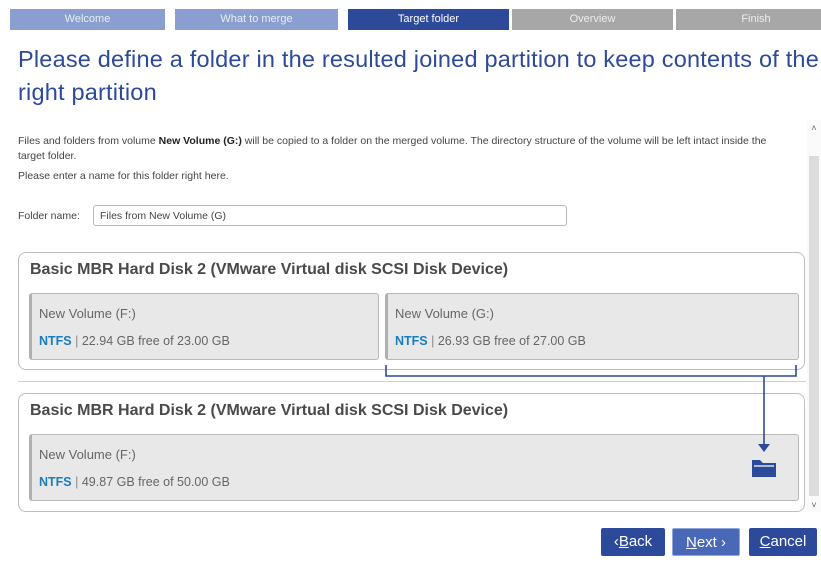  What do you see at coordinates (748, 19) in the screenshot?
I see `step-finish: Finish` at bounding box center [748, 19].